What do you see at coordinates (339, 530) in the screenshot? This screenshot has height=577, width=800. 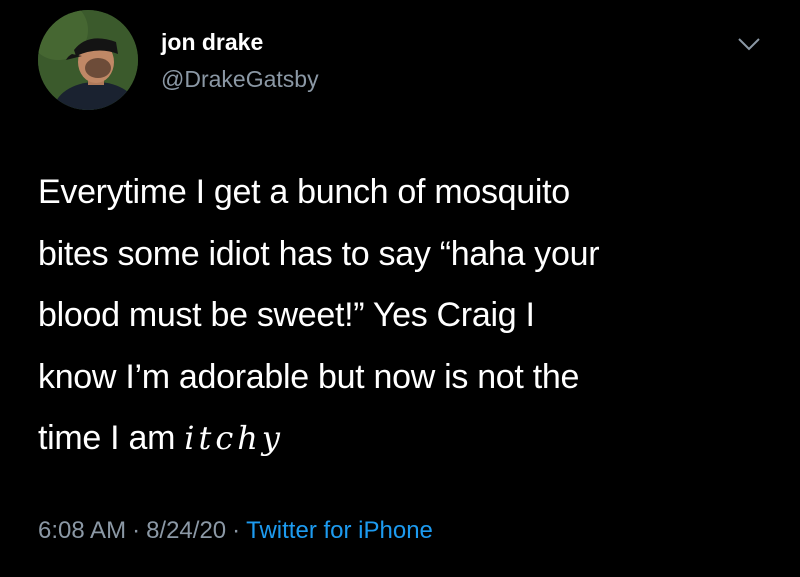 I see `tweet-source-link: Twitter for iPhone` at bounding box center [339, 530].